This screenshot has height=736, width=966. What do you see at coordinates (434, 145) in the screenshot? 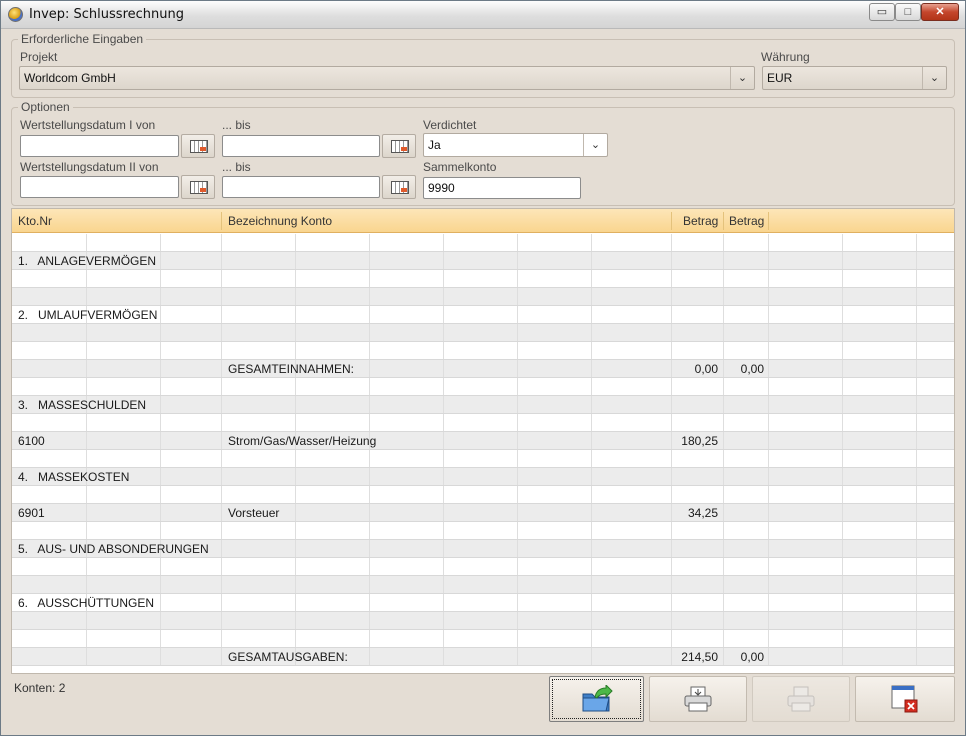
I see `condensed-value: Ja` at bounding box center [434, 145].